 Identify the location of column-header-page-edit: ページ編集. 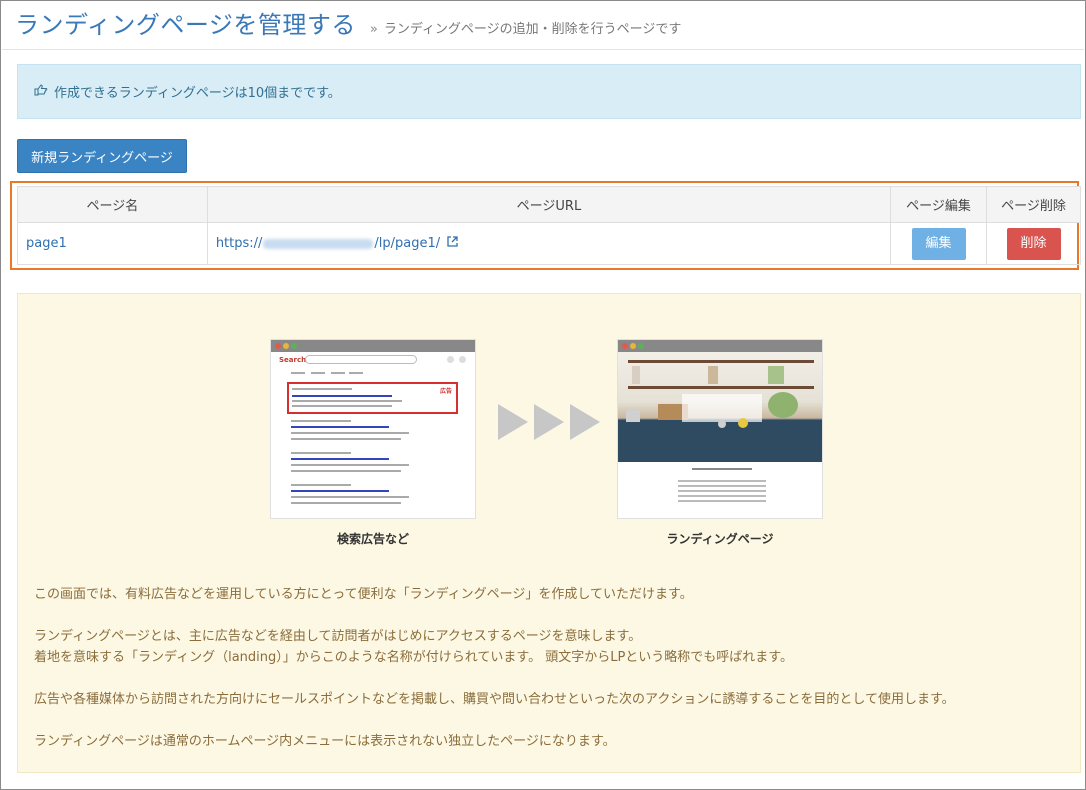
(938, 204).